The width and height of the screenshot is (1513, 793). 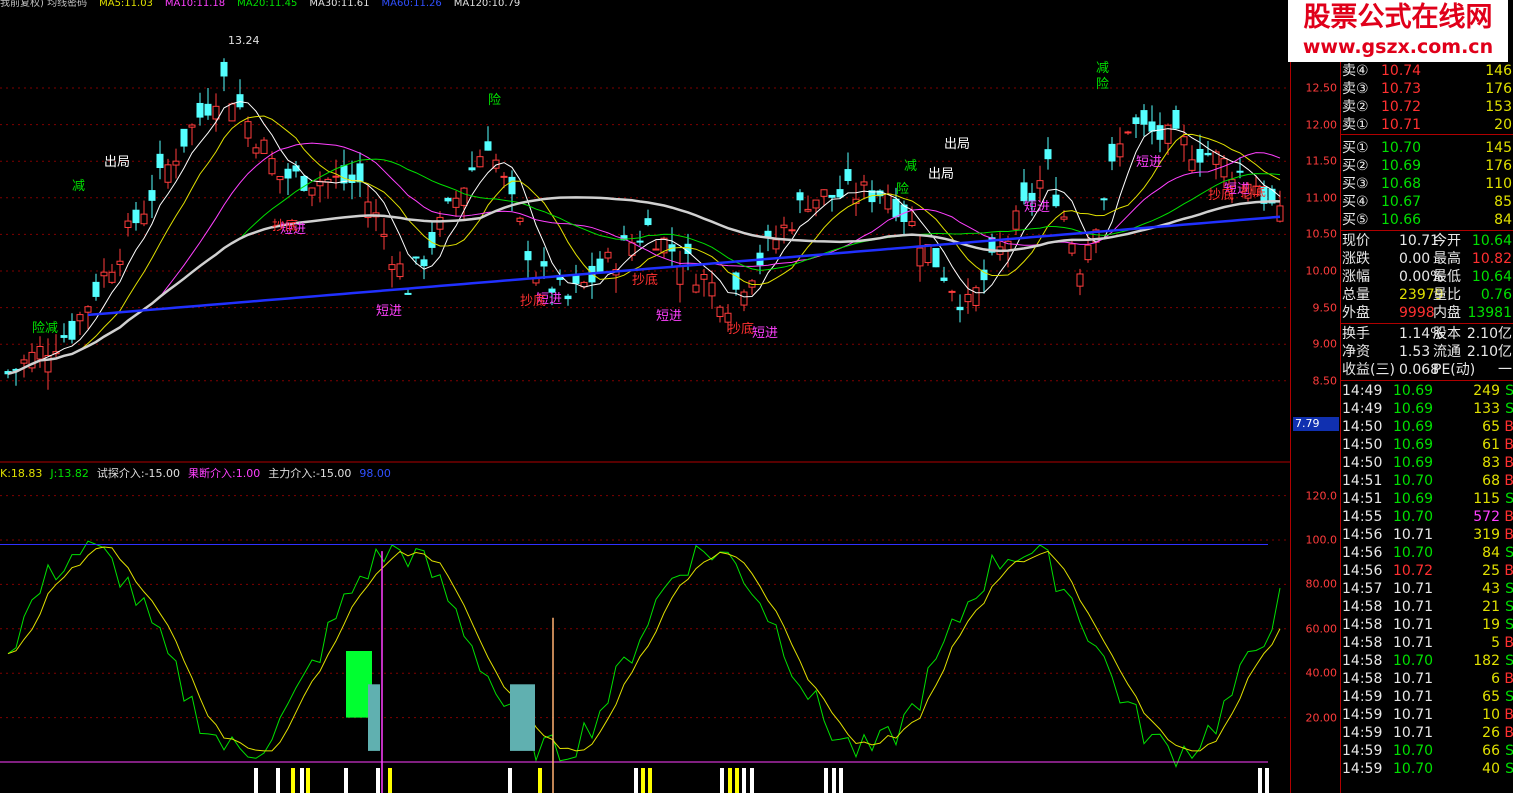 I want to click on tick-price: 10.72, so click(x=1413, y=571).